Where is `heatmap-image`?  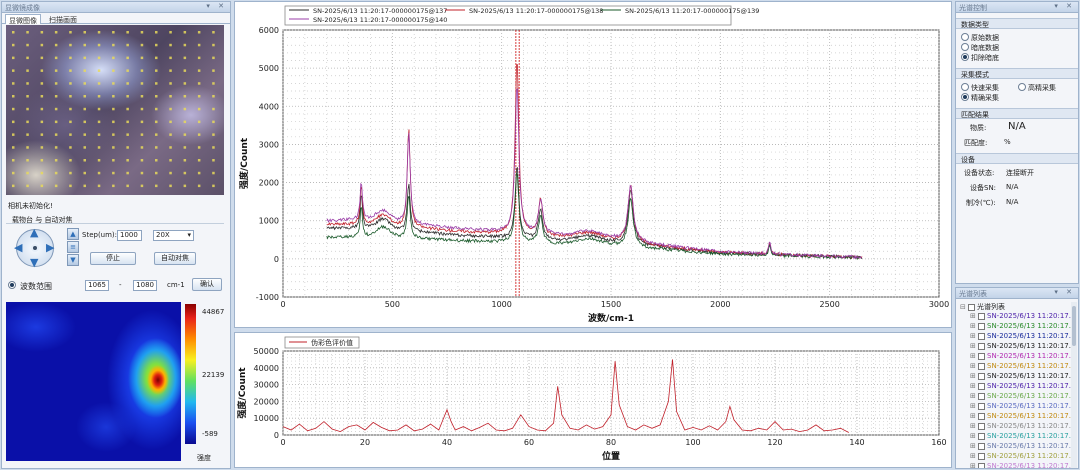
heatmap-image is located at coordinates (93, 381).